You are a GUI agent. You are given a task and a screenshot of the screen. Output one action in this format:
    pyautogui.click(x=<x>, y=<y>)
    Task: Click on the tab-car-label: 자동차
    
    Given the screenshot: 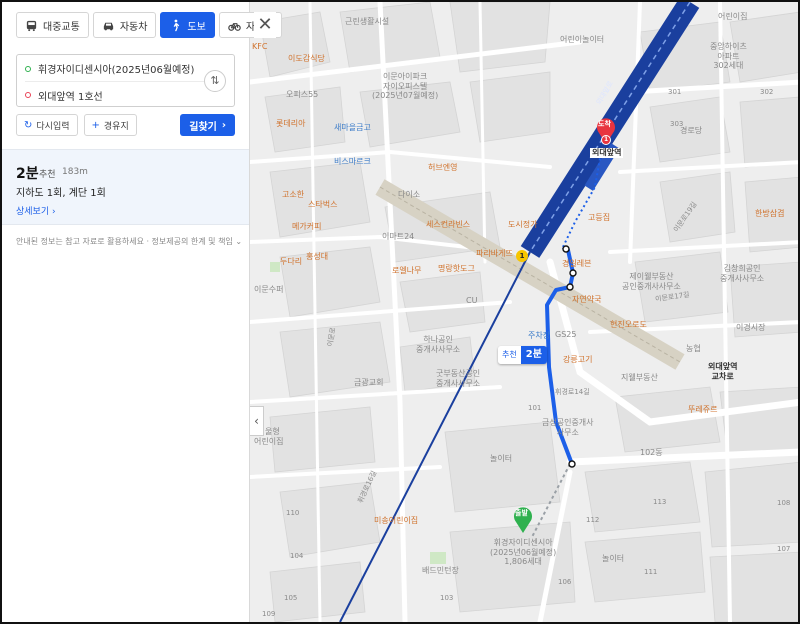 What is the action you would take?
    pyautogui.click(x=133, y=27)
    